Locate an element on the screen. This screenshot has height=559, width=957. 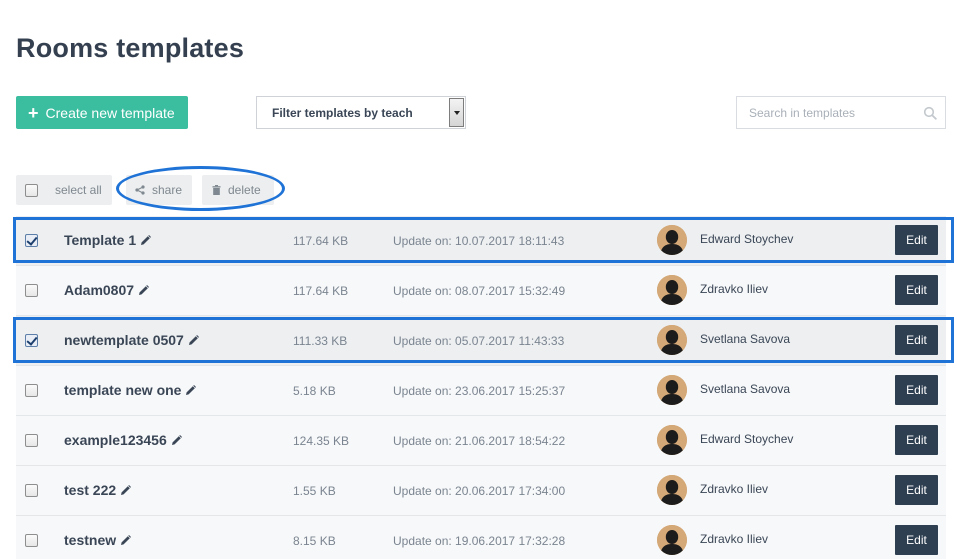
dropdown-arrow-icon is located at coordinates (456, 112).